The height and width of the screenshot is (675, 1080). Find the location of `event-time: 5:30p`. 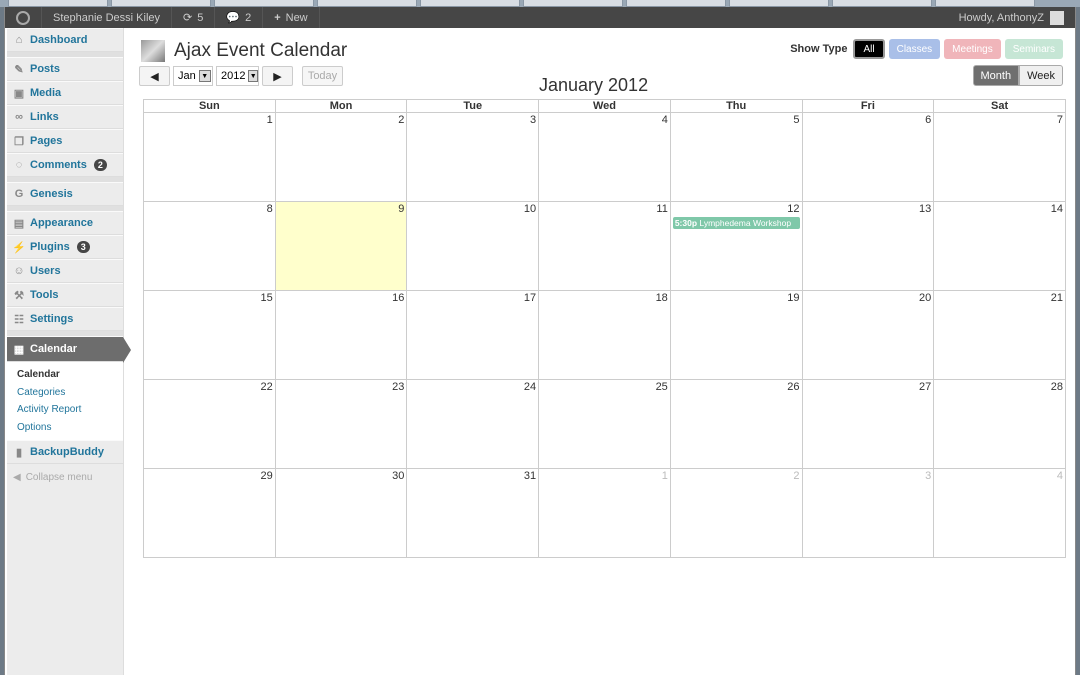

event-time: 5:30p is located at coordinates (686, 223).